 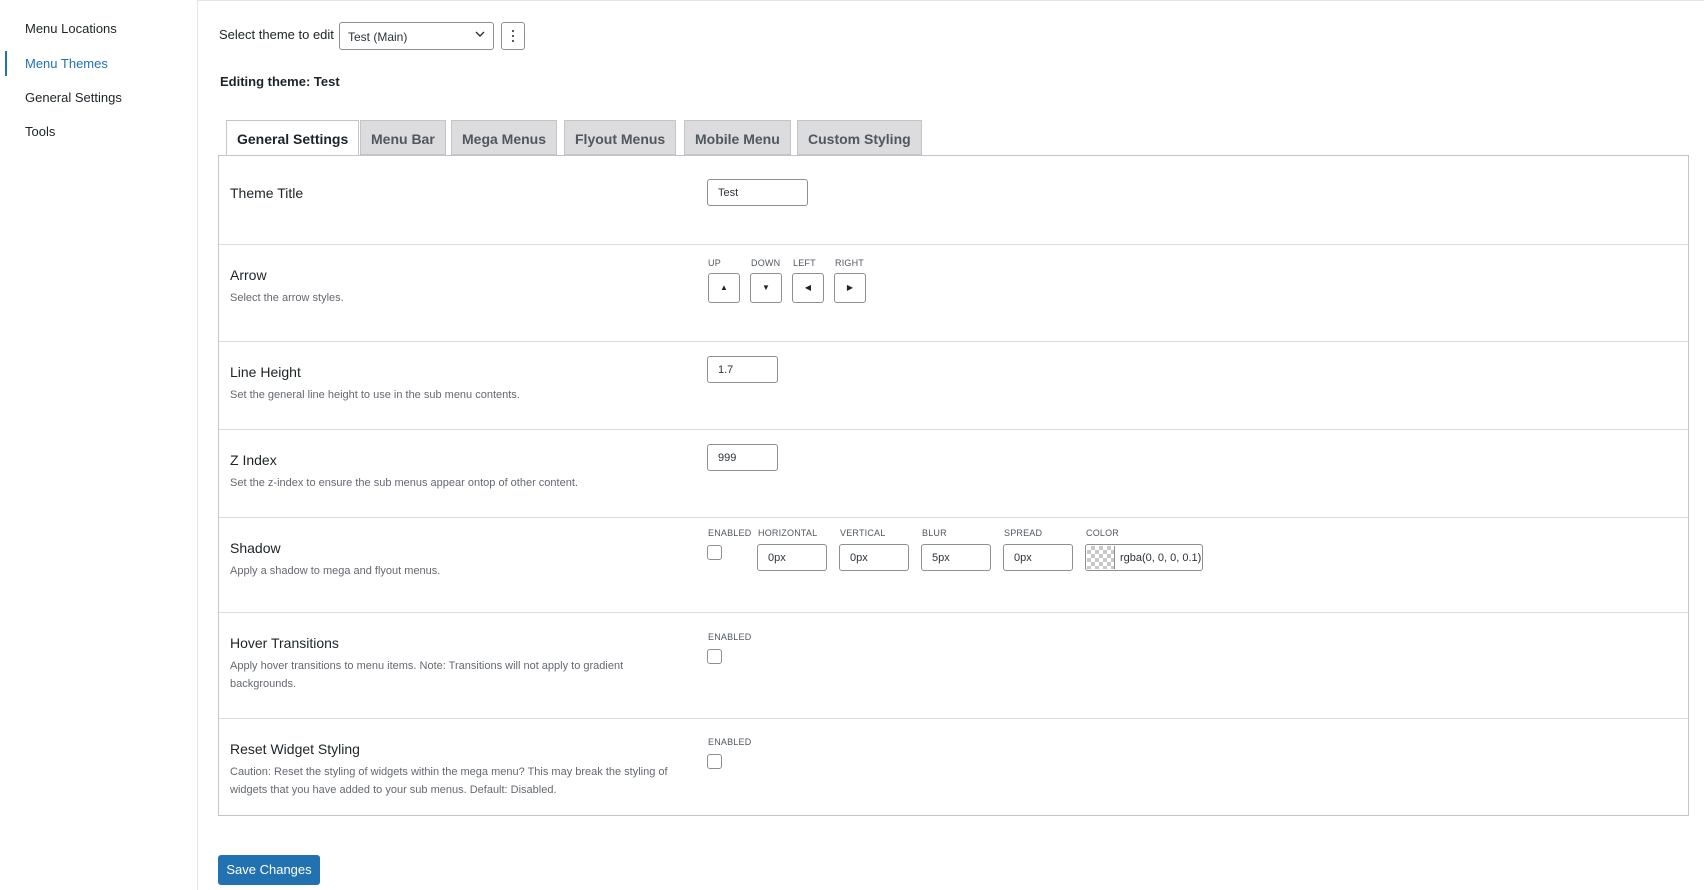 What do you see at coordinates (730, 533) in the screenshot?
I see `shadow-enabled-label: ENABLED` at bounding box center [730, 533].